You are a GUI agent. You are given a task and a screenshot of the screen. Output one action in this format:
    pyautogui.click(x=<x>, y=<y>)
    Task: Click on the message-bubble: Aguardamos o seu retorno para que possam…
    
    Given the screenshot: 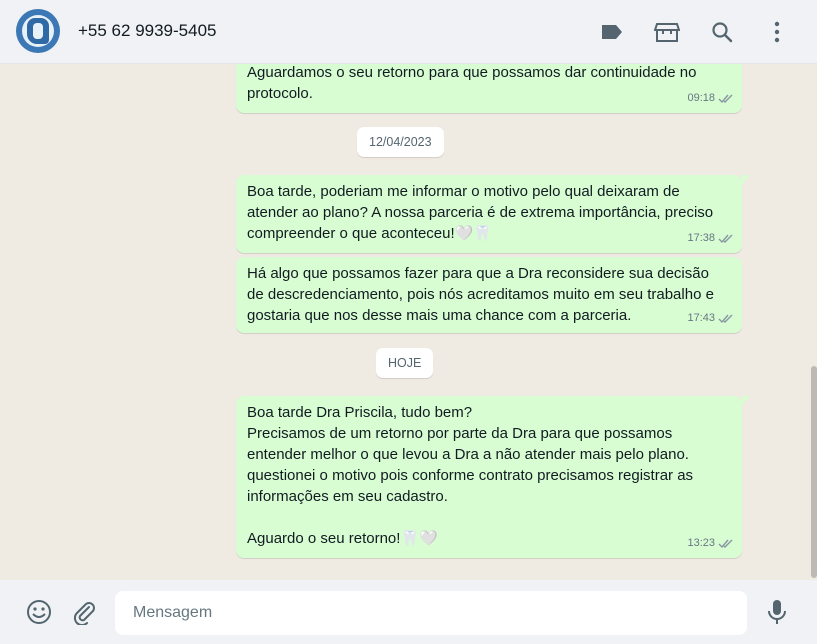 What is the action you would take?
    pyautogui.click(x=489, y=88)
    